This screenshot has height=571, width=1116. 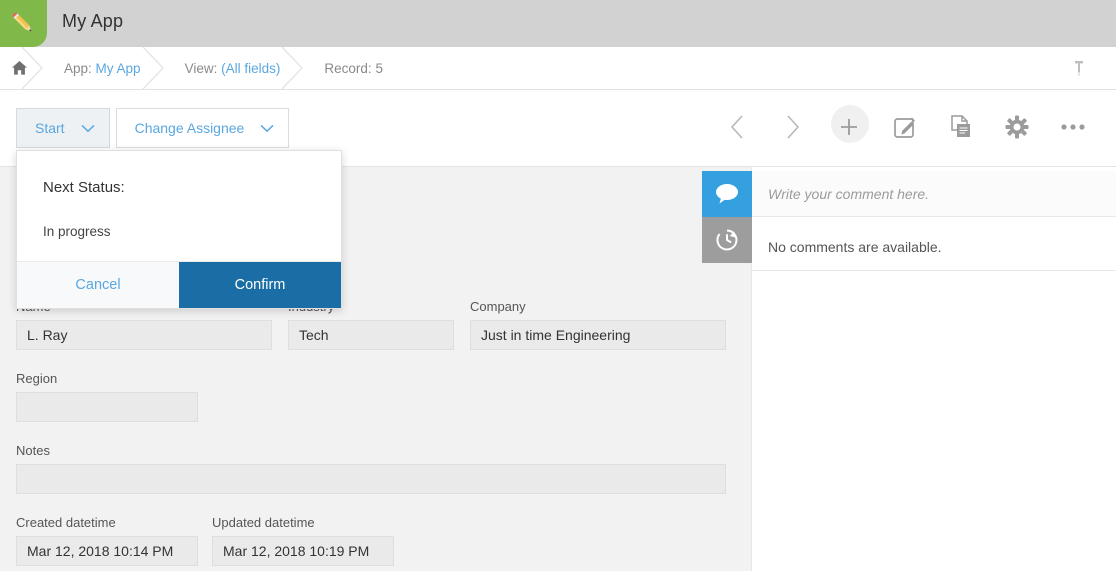 I want to click on field-label-notes: Notes, so click(x=33, y=450).